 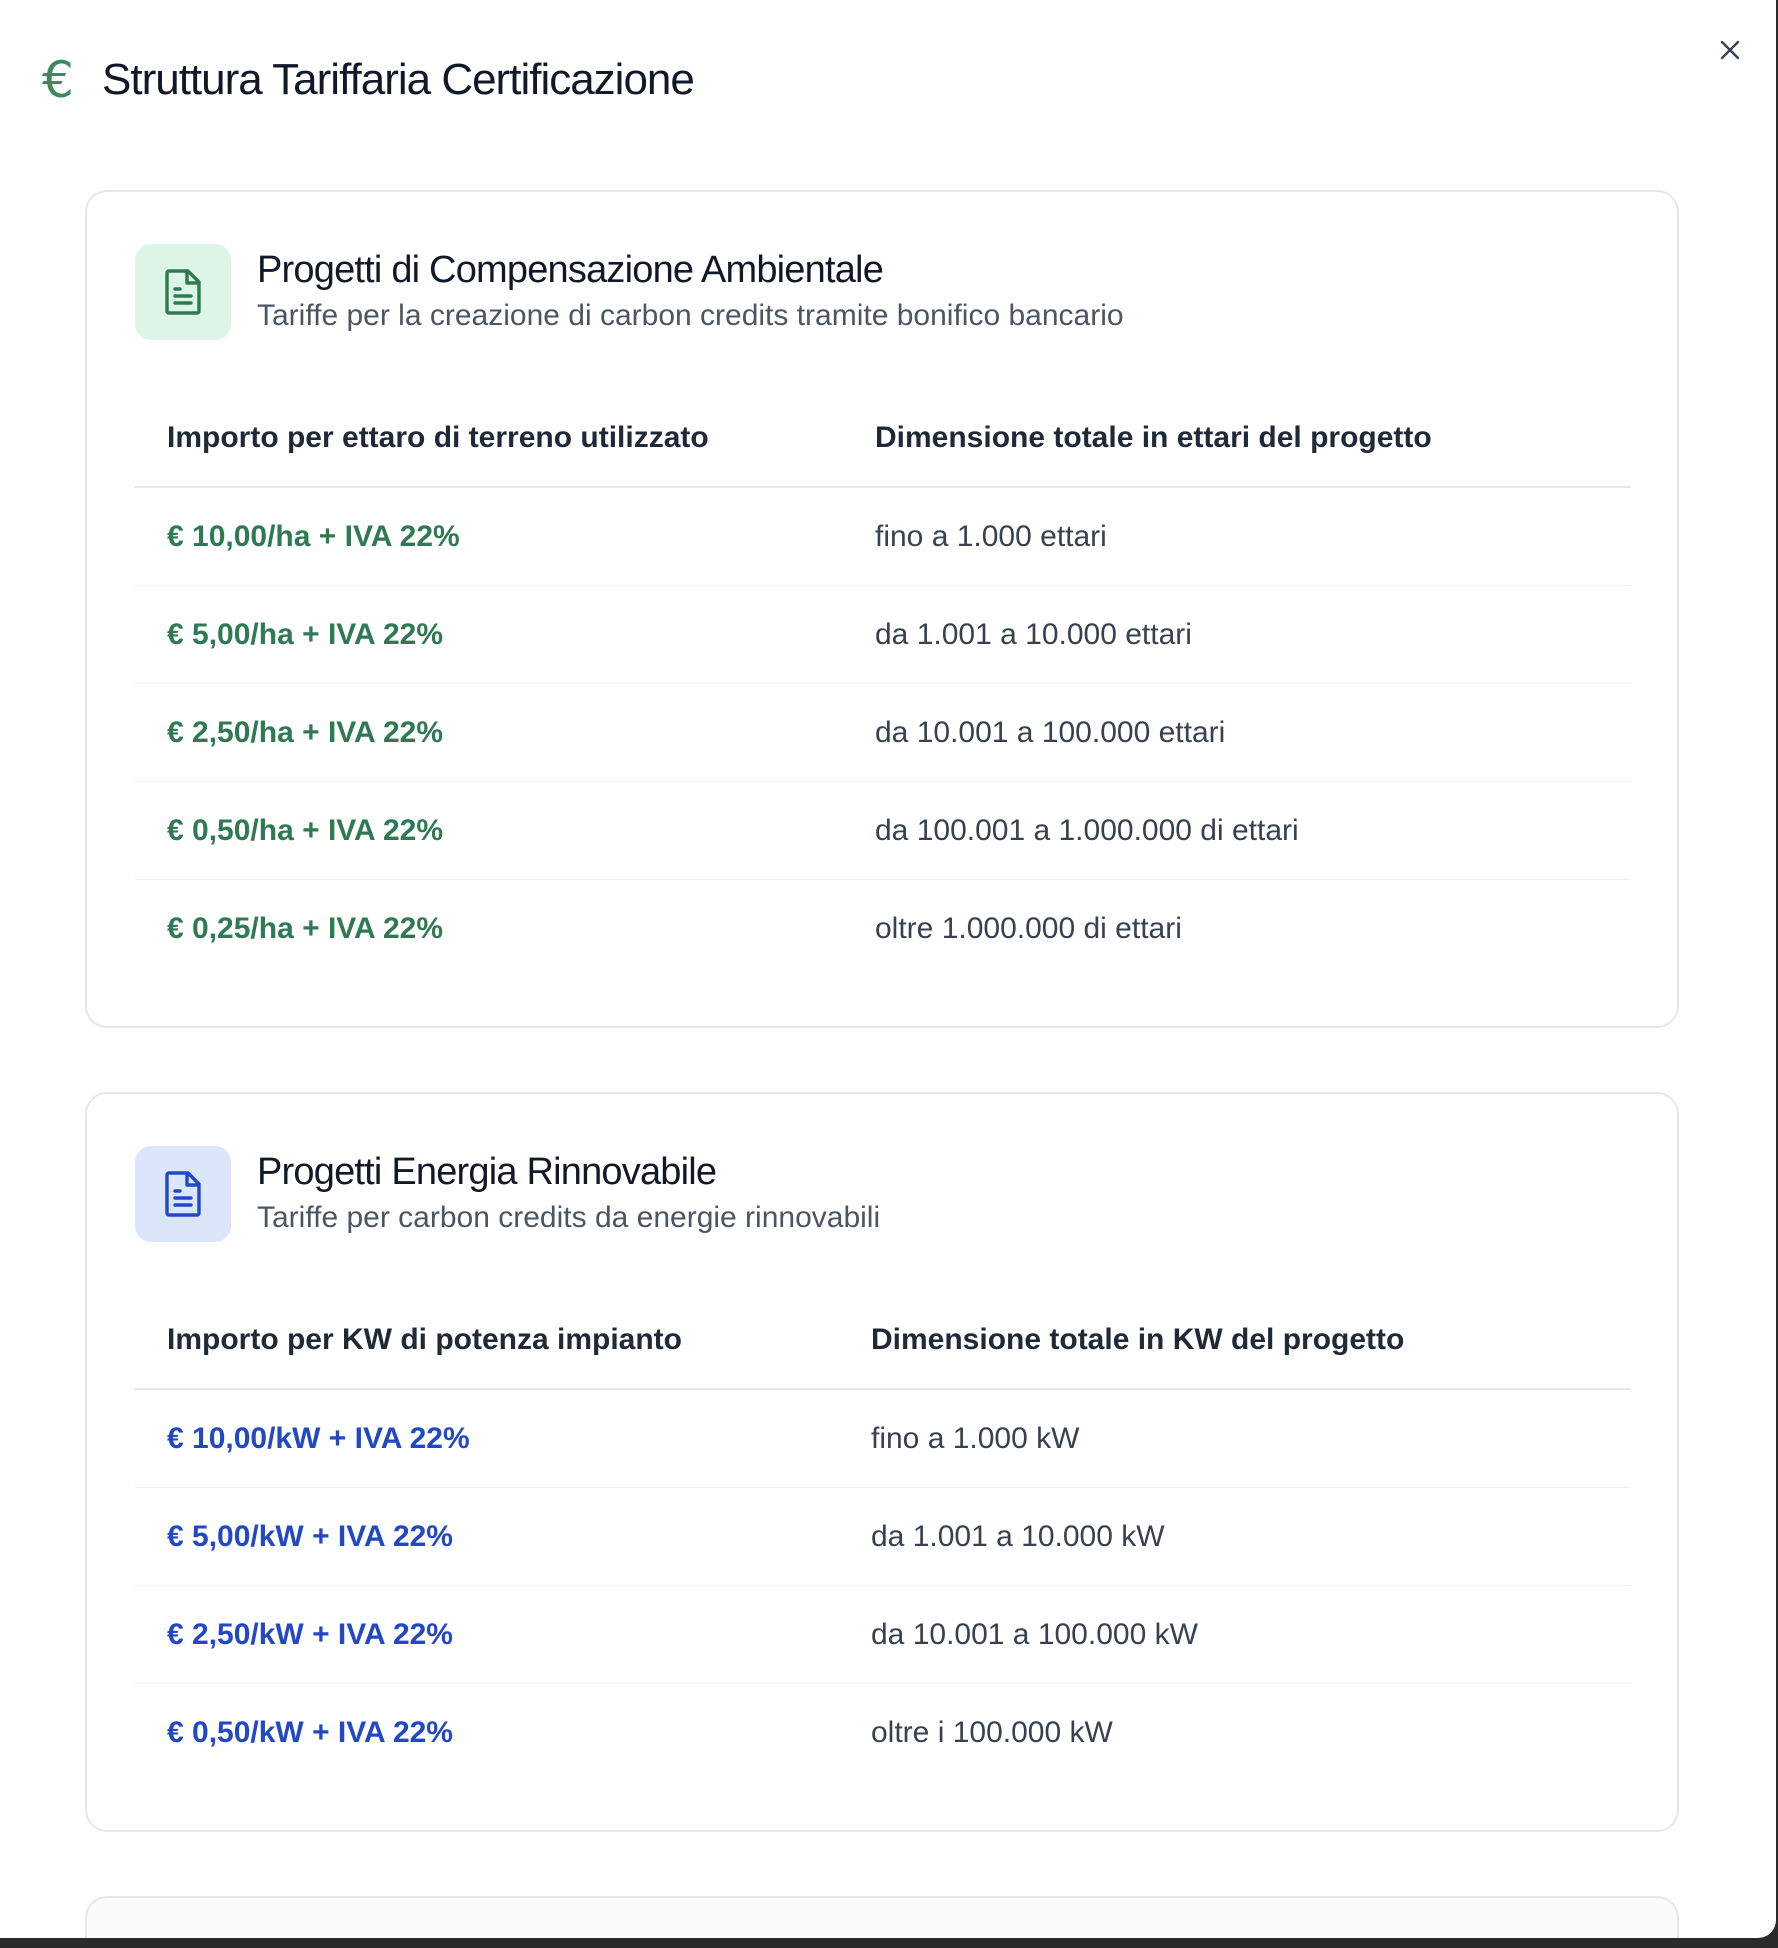 I want to click on card-partial, so click(x=882, y=1917).